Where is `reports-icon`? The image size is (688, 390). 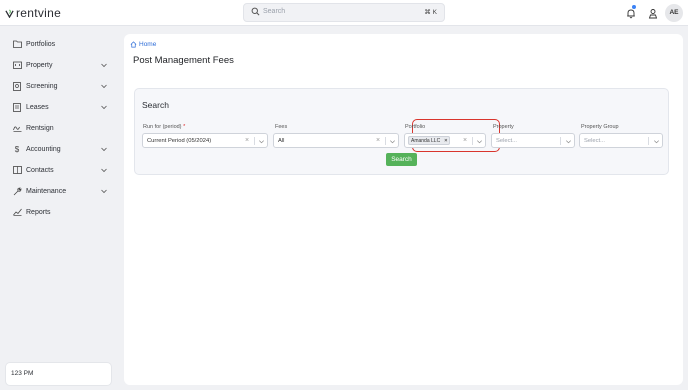
reports-icon is located at coordinates (17, 212).